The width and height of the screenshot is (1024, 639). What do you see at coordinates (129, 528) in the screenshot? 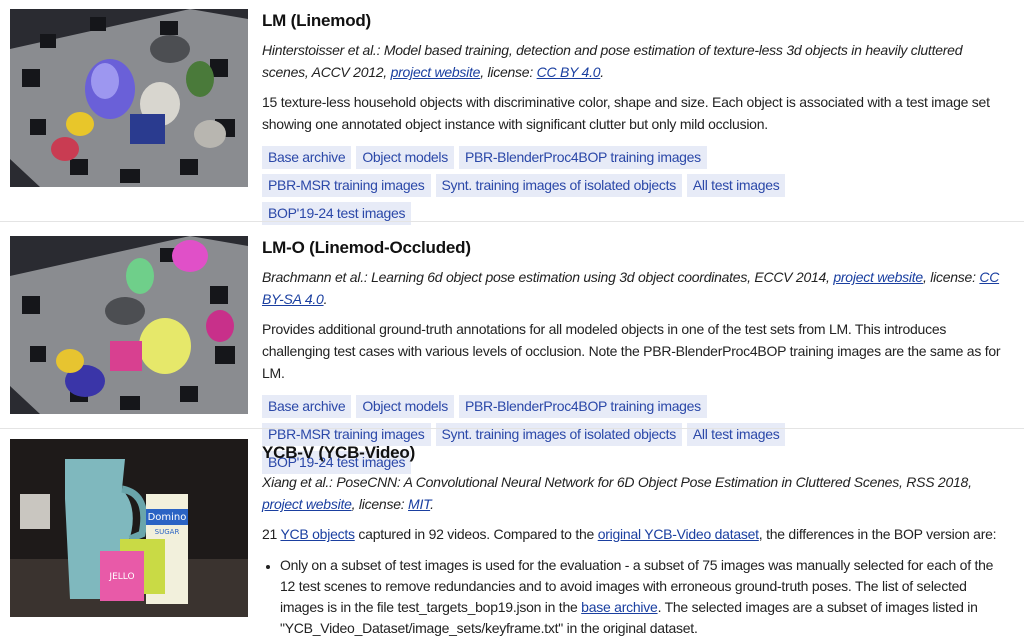
I see `dataset-thumbnail-ycbv: Domino SUGAR JELLO` at bounding box center [129, 528].